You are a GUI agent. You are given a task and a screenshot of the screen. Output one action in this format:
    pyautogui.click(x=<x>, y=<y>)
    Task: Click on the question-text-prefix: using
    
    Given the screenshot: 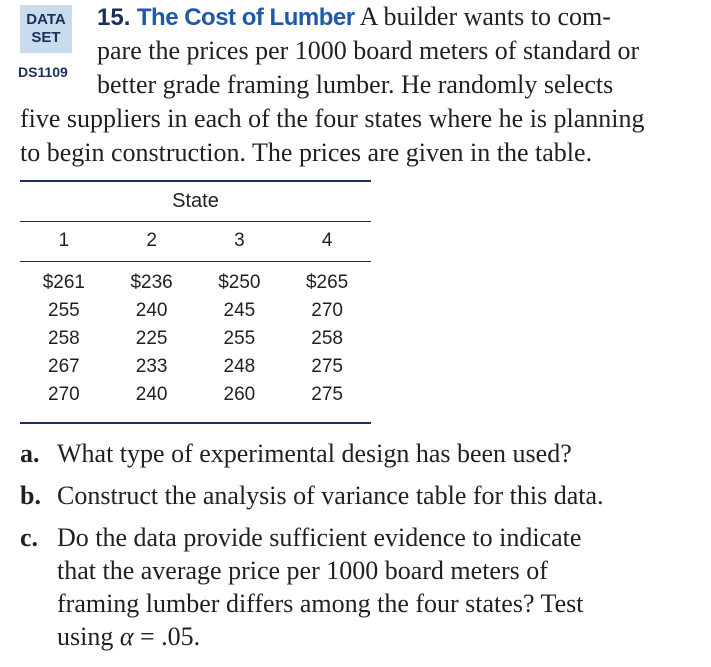 What is the action you would take?
    pyautogui.click(x=88, y=636)
    